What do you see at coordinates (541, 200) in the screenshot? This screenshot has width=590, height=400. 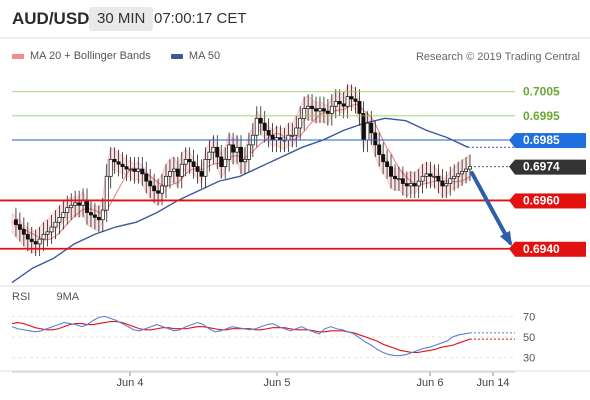 I see `level-label: 0.6960` at bounding box center [541, 200].